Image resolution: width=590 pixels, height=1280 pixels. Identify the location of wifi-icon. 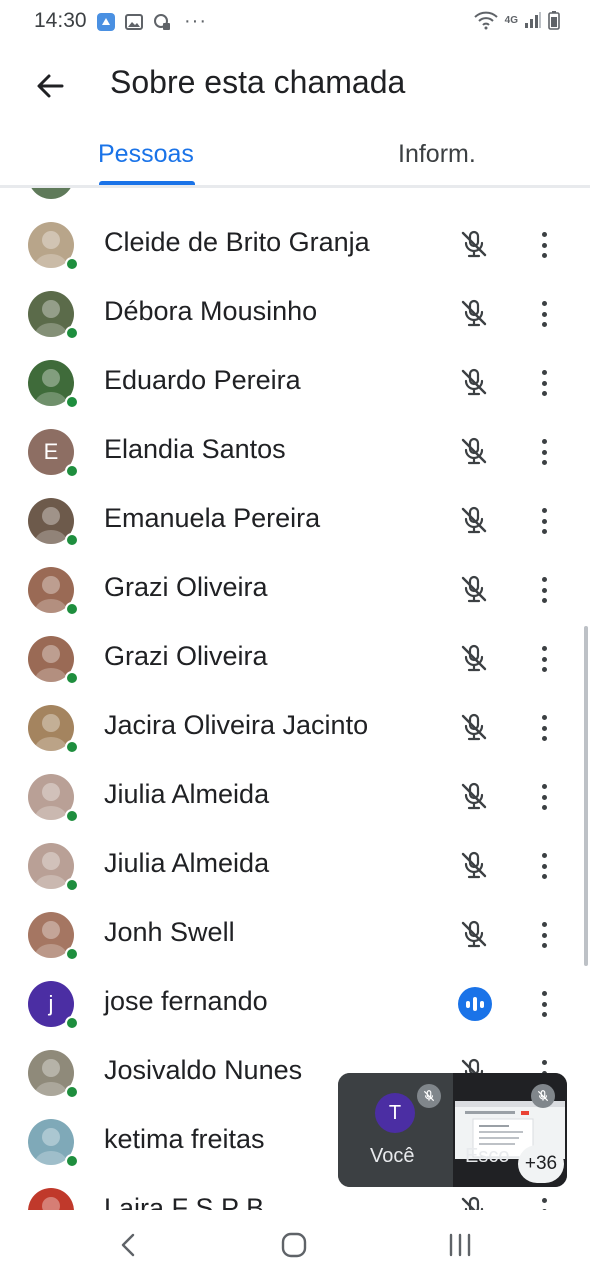
(485, 20).